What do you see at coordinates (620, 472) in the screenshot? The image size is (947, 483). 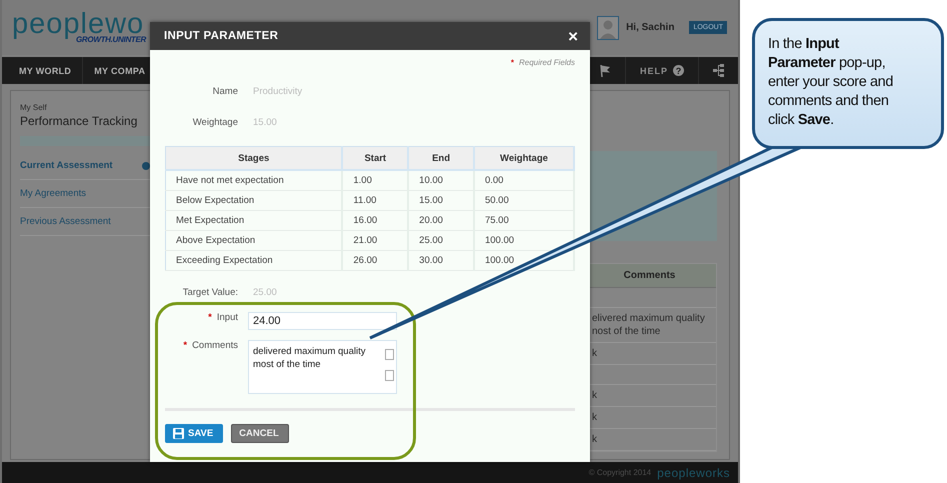 I see `copyright-text: © Copyright 2014` at bounding box center [620, 472].